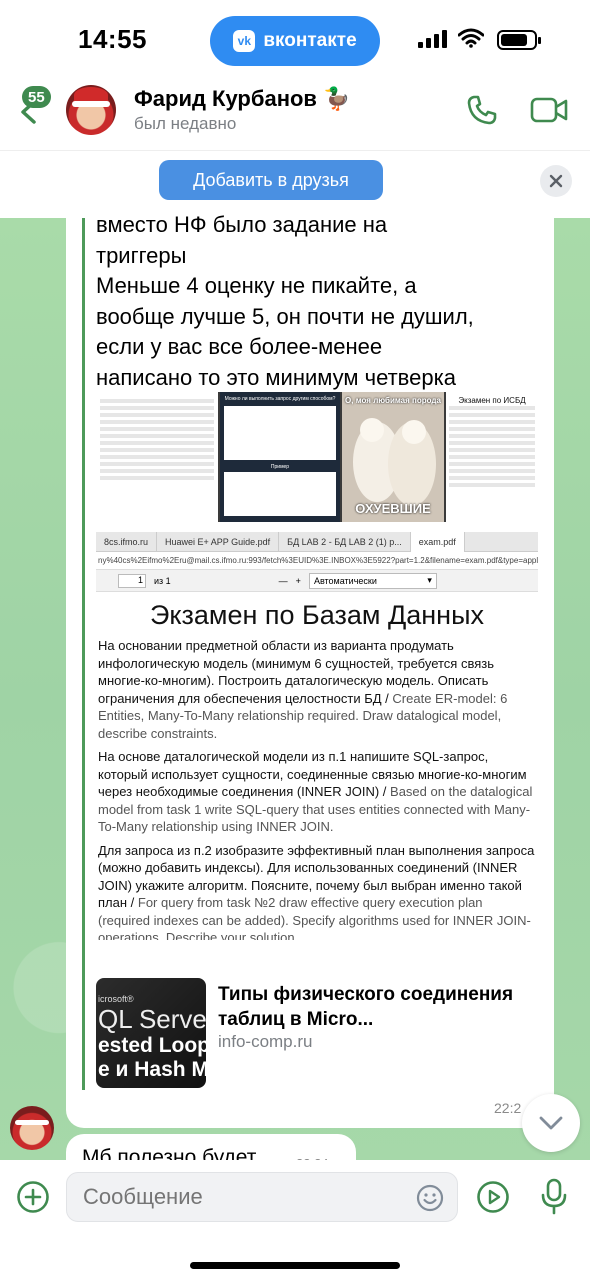  What do you see at coordinates (519, 40) in the screenshot?
I see `battery-icon` at bounding box center [519, 40].